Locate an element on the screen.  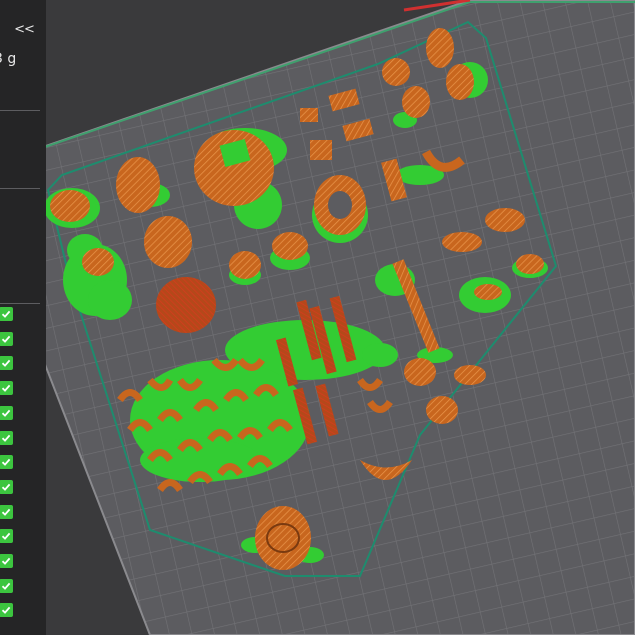
part-pauldron is located at coordinates (470, 375).